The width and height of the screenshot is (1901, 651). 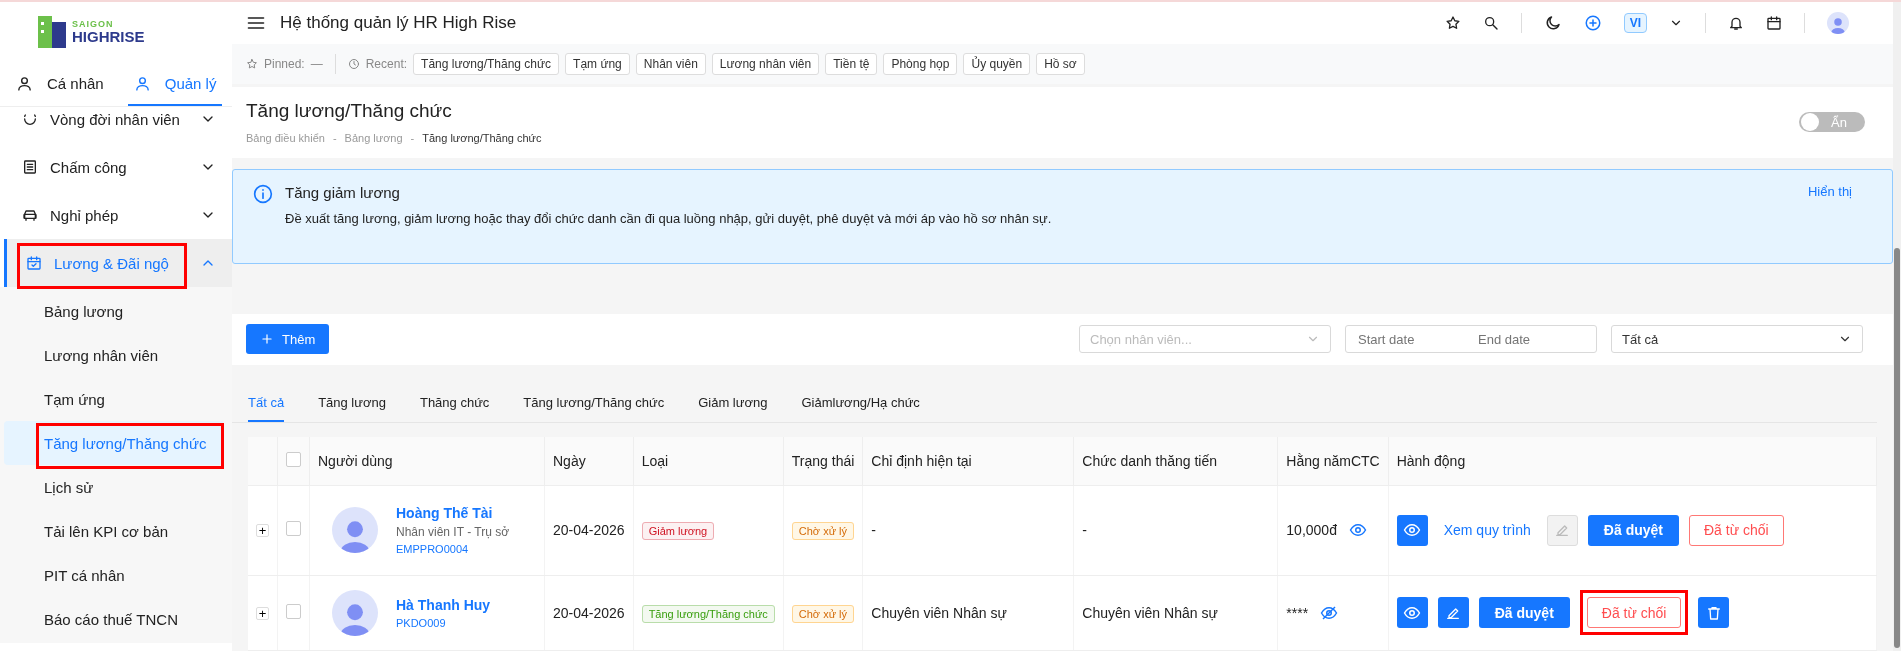 What do you see at coordinates (1528, 339) in the screenshot?
I see `end-date-input: End date` at bounding box center [1528, 339].